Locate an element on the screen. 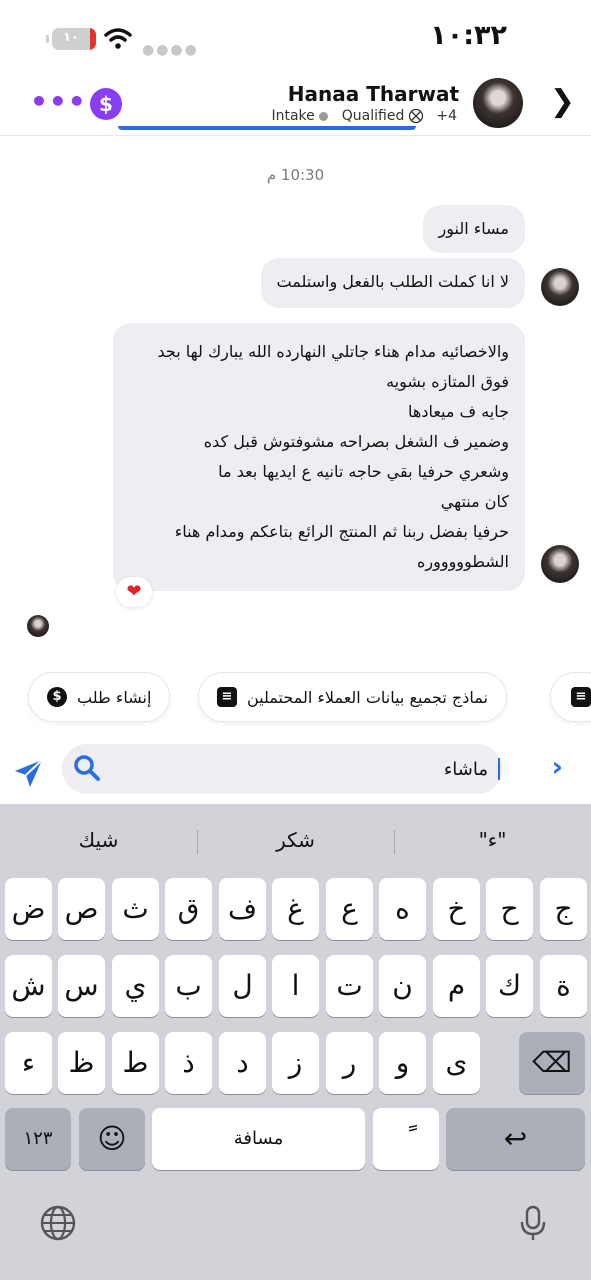  contact-tags: Intake Qualified +4 is located at coordinates (364, 116).